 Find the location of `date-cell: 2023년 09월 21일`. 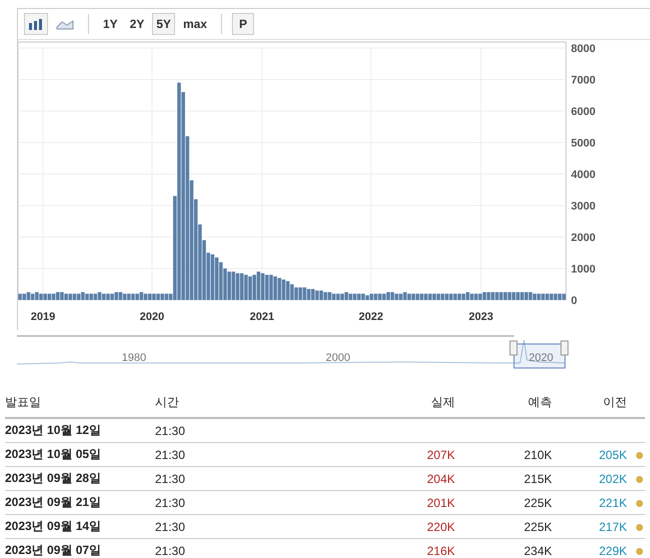

date-cell: 2023년 09월 21일 is located at coordinates (80, 502).